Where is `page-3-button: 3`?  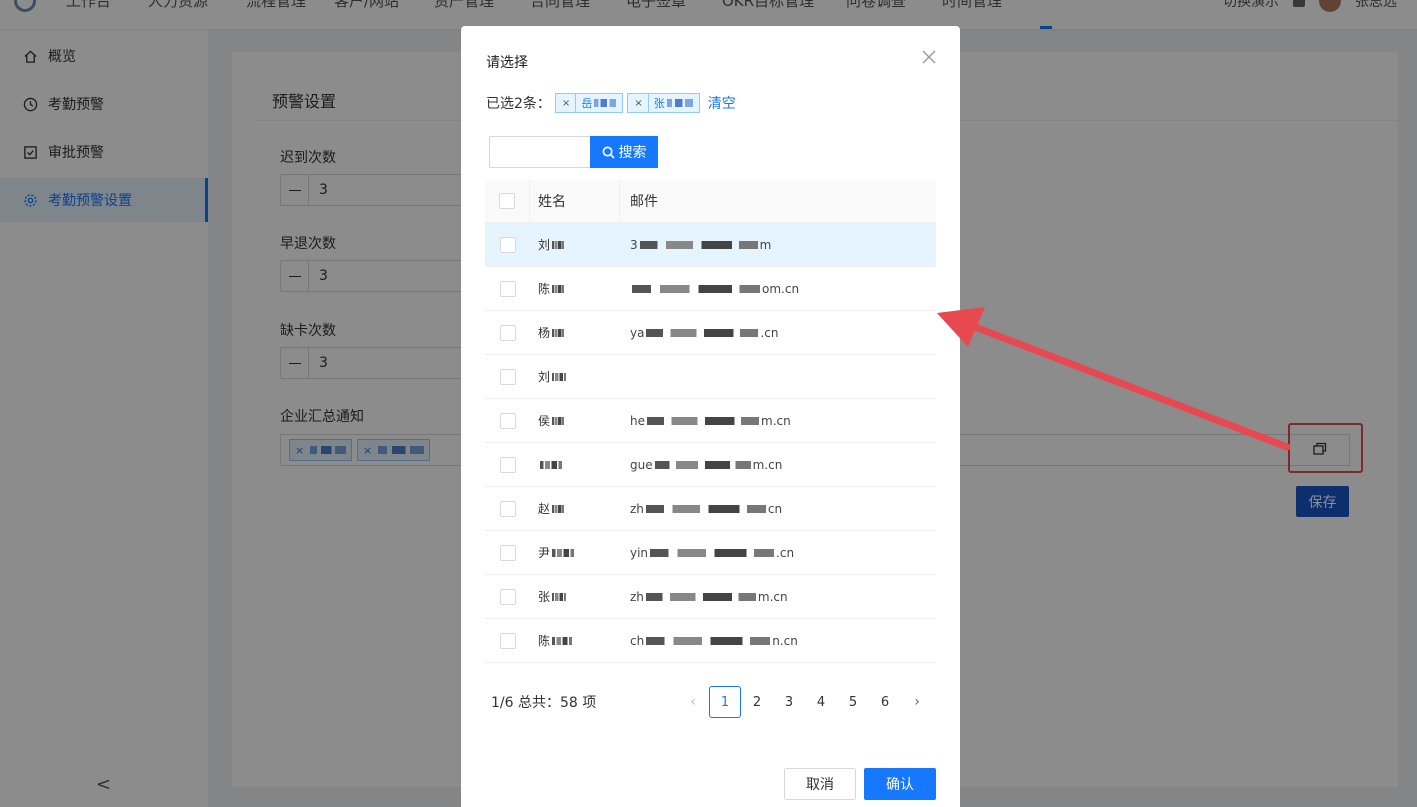 page-3-button: 3 is located at coordinates (789, 702).